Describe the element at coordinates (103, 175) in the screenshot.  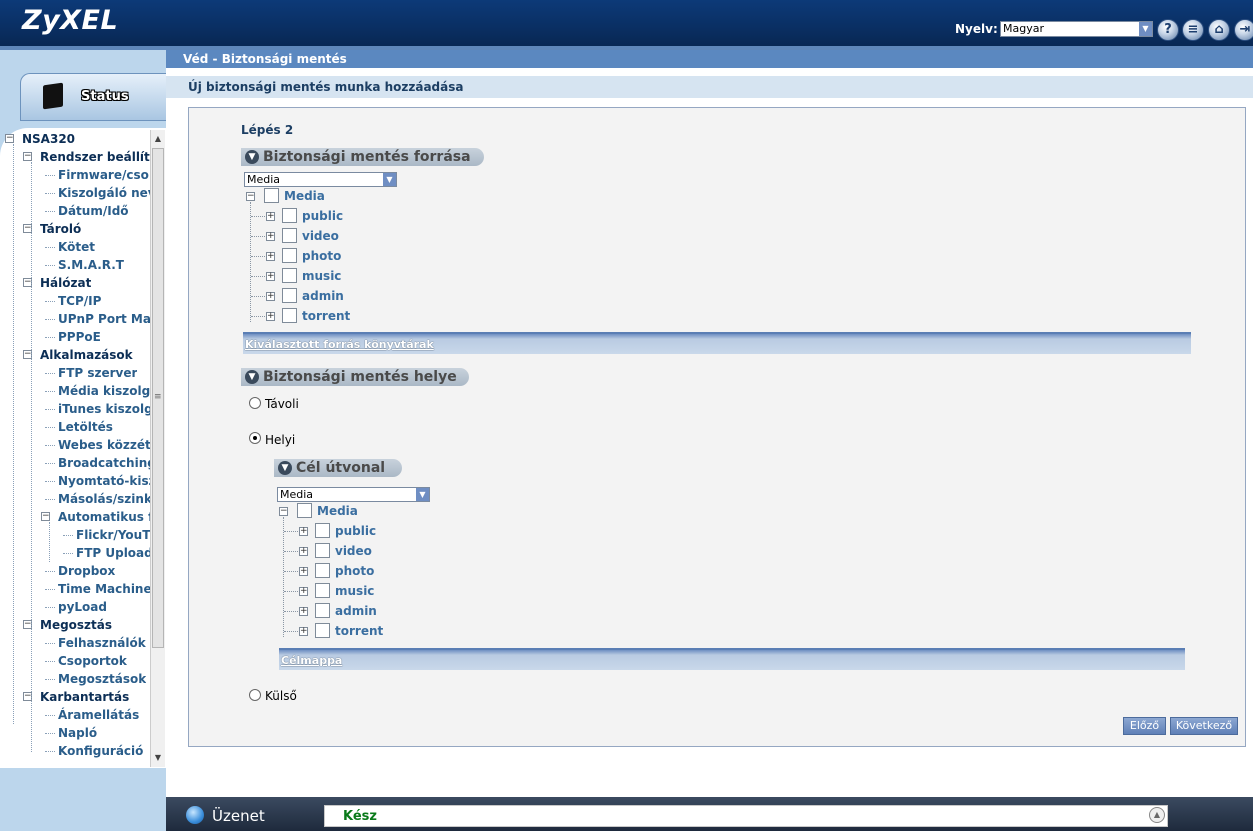
I see `sidebar-item: Firmware/cso` at that location.